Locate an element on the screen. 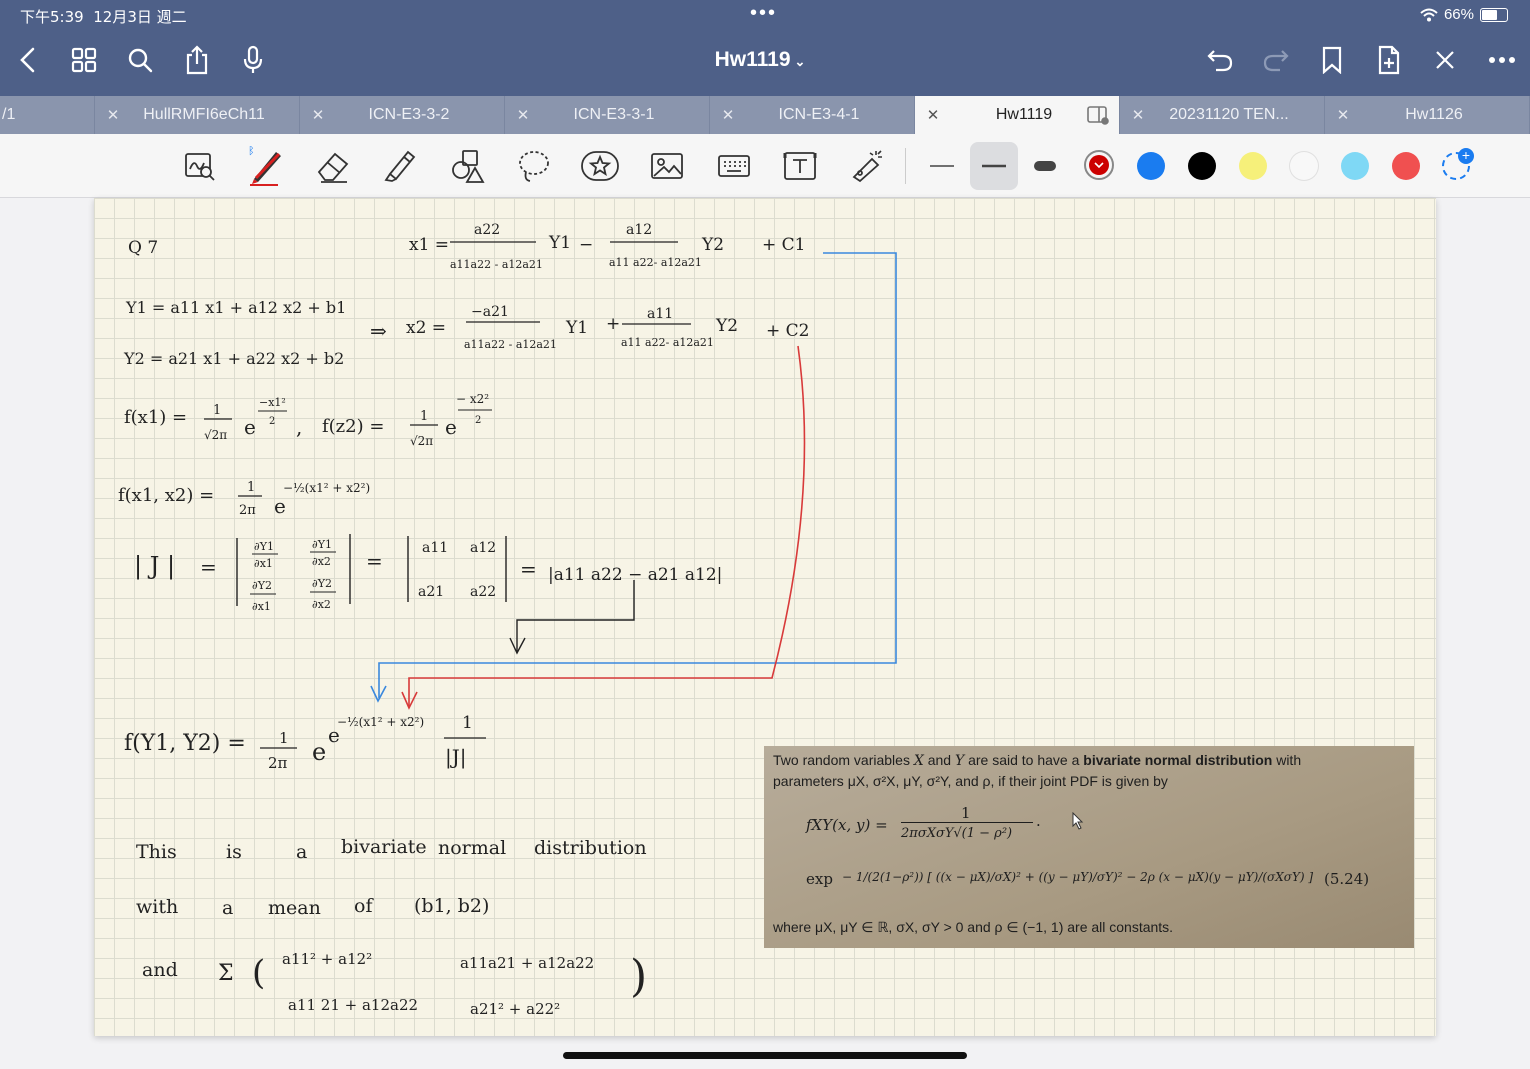  text-box-icon is located at coordinates (800, 166).